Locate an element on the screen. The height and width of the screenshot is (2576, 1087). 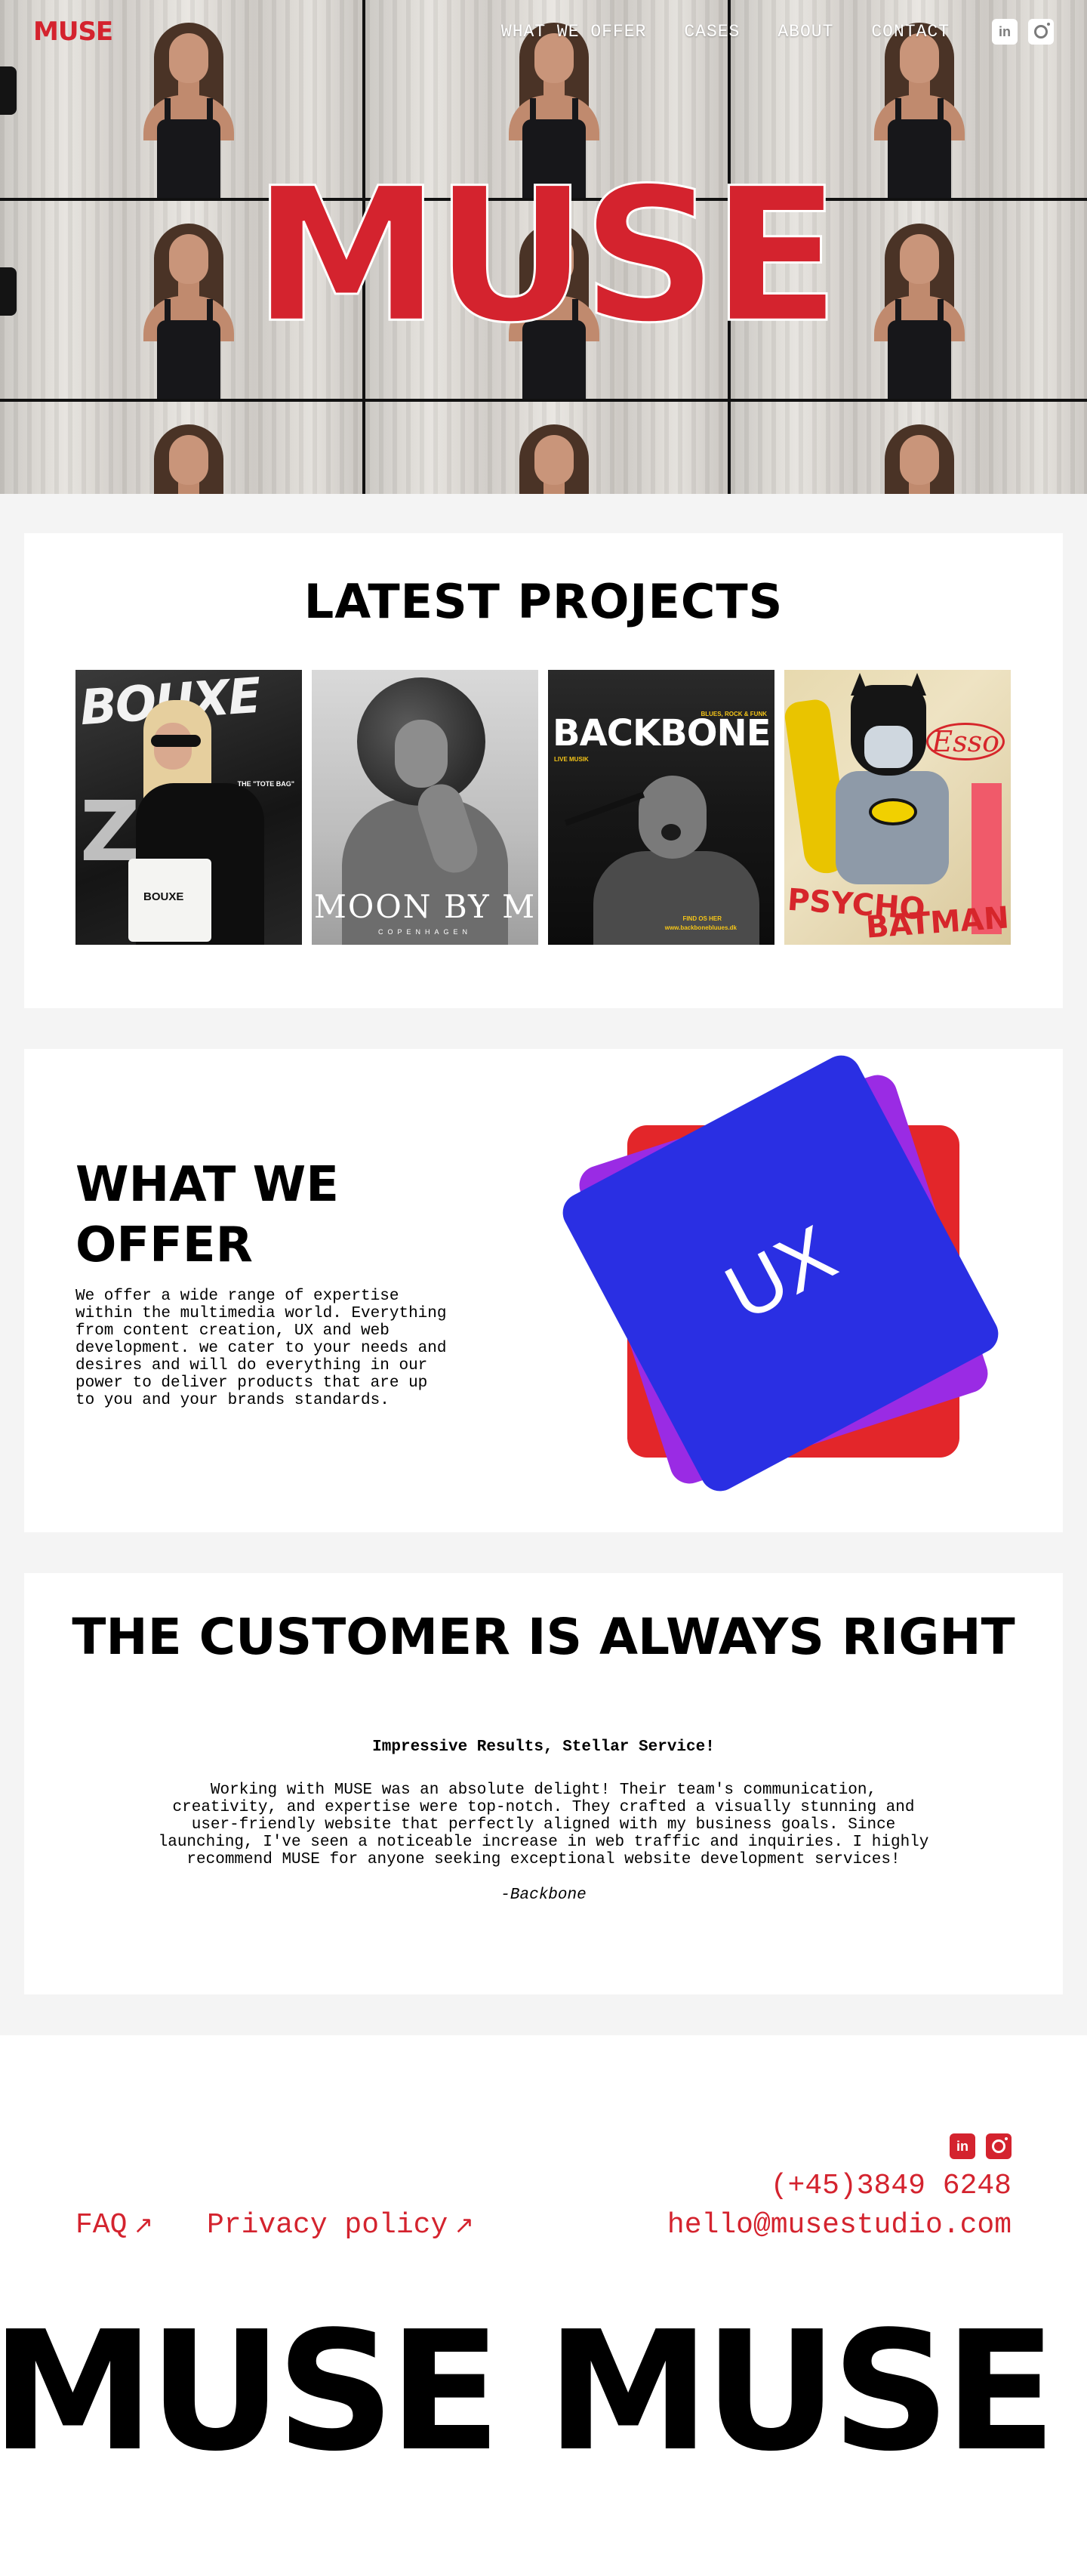
footer-email: hello@musestudio.com is located at coordinates (839, 2225).